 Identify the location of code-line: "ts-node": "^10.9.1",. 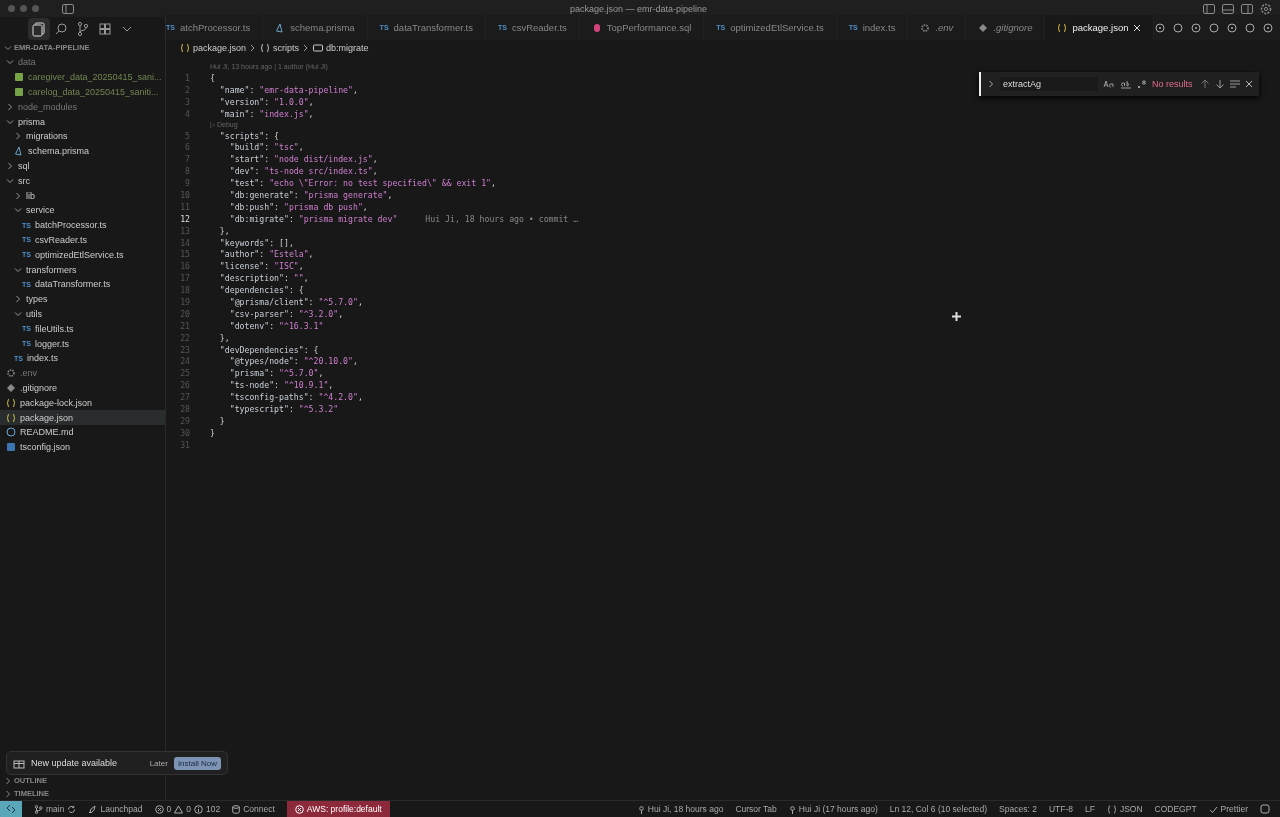
(281, 385).